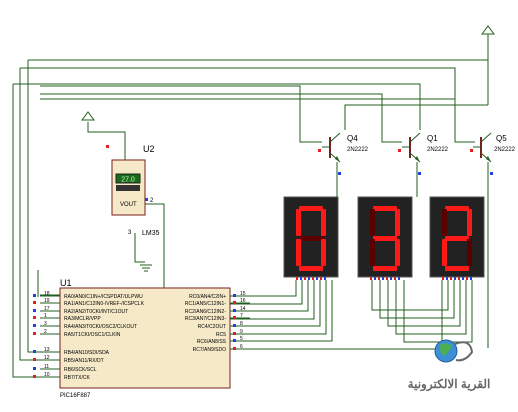 This screenshot has width=518, height=412. I want to click on power-arrow-icon, so click(488, 30).